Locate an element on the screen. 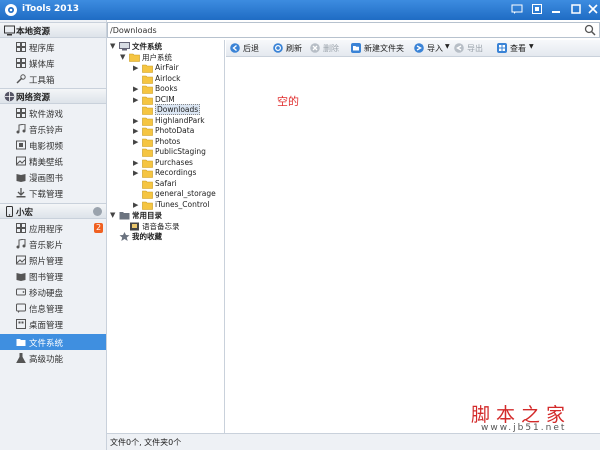 The image size is (600, 450). picture-icon is located at coordinates (21, 161).